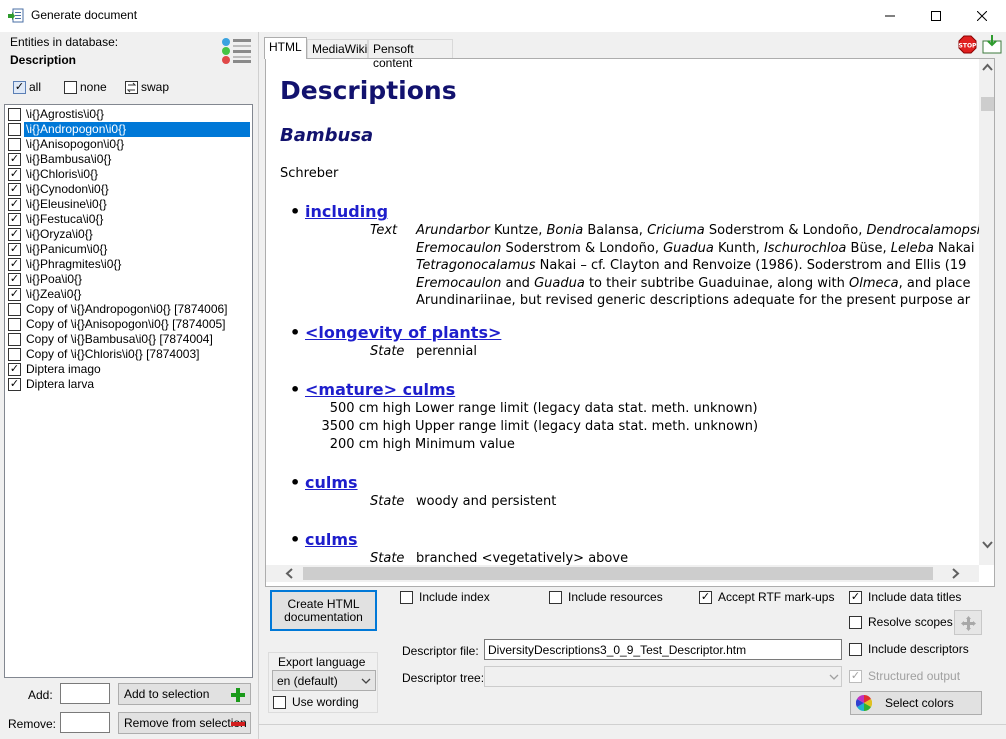 The width and height of the screenshot is (1006, 739). Describe the element at coordinates (663, 676) in the screenshot. I see `descriptor-tree-select` at that location.